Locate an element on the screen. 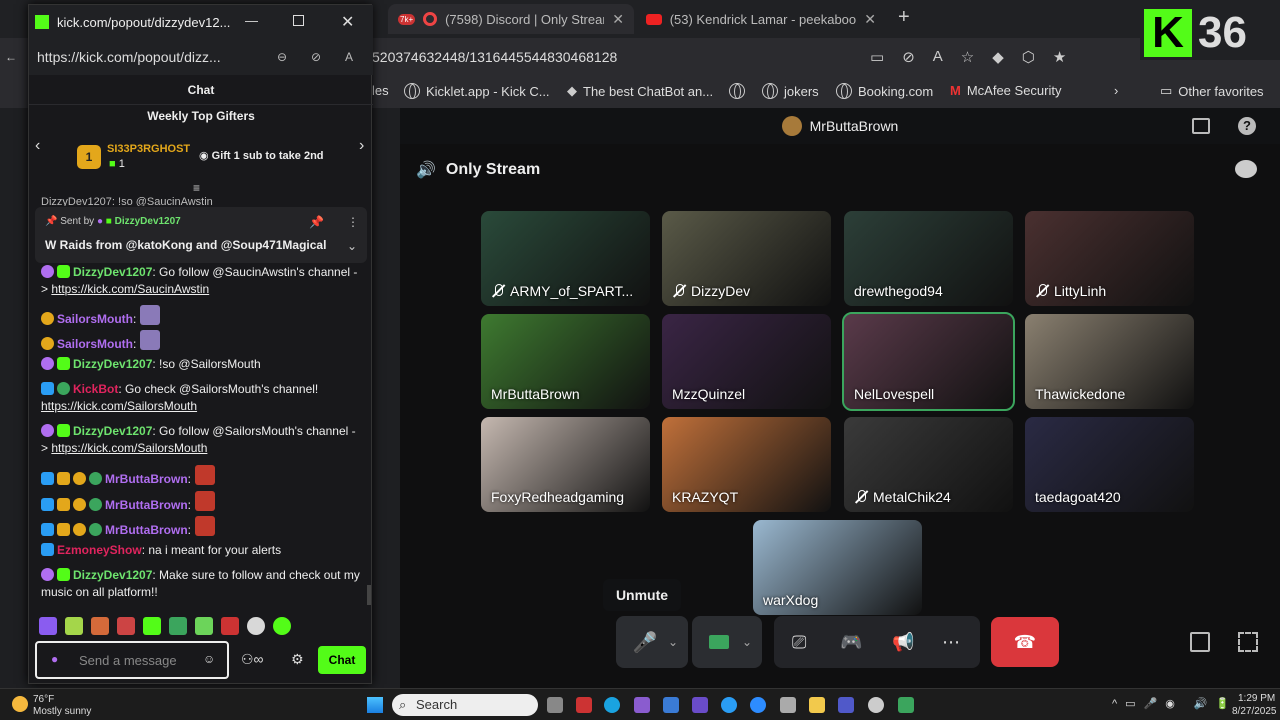 This screenshot has width=1280, height=720. chat-send-button: Chat is located at coordinates (342, 660).